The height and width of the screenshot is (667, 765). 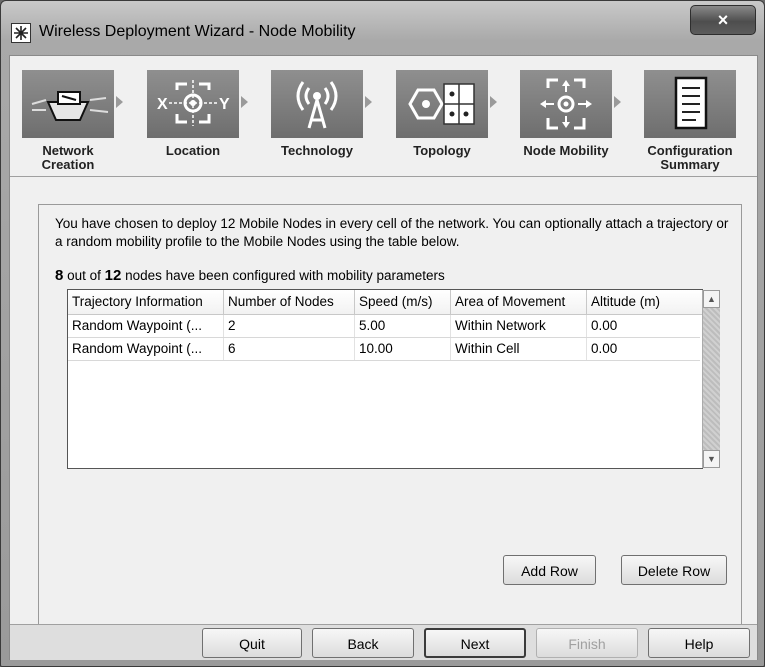 I want to click on step-topology: Topology, so click(x=446, y=122).